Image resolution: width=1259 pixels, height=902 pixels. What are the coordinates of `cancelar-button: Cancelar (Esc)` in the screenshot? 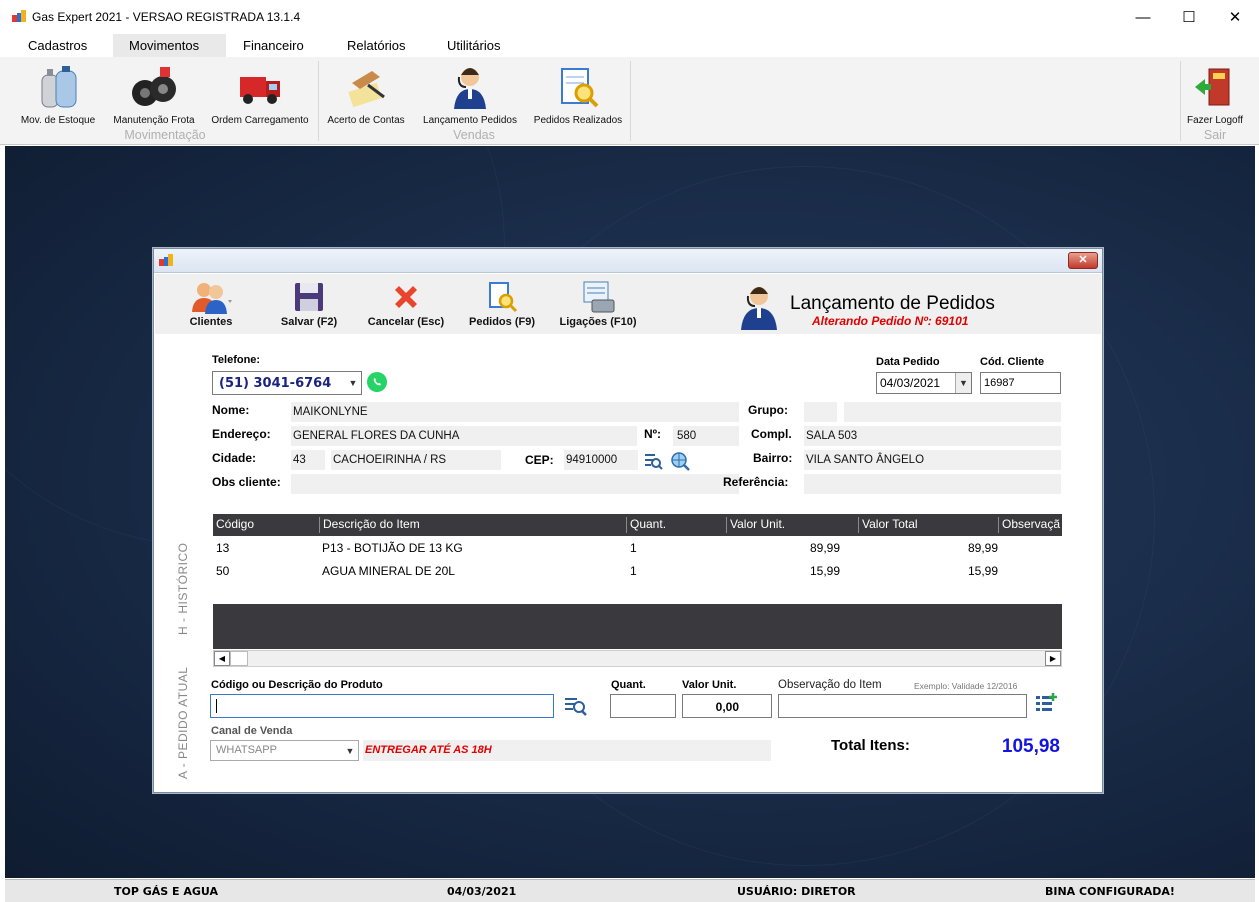 It's located at (406, 304).